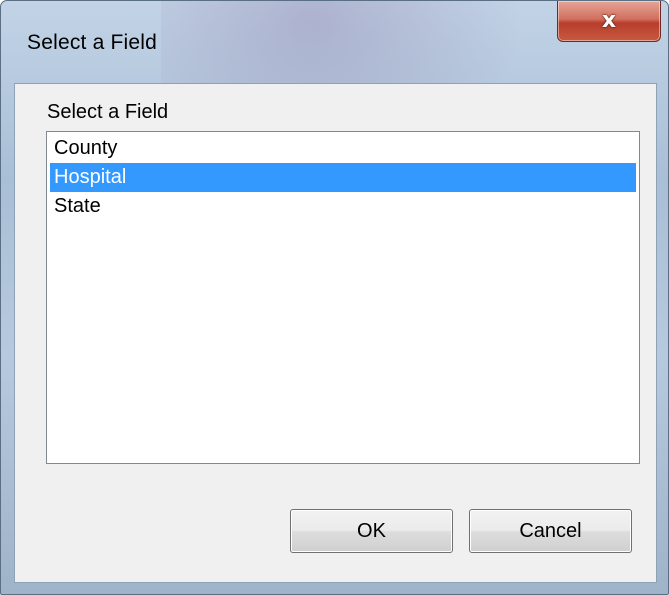 This screenshot has height=595, width=669. I want to click on close-icon: x, so click(609, 20).